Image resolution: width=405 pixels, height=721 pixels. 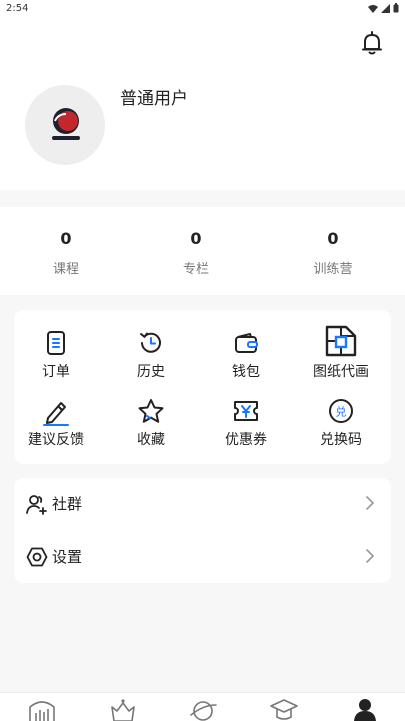 What do you see at coordinates (154, 96) in the screenshot?
I see `username: 普通用户` at bounding box center [154, 96].